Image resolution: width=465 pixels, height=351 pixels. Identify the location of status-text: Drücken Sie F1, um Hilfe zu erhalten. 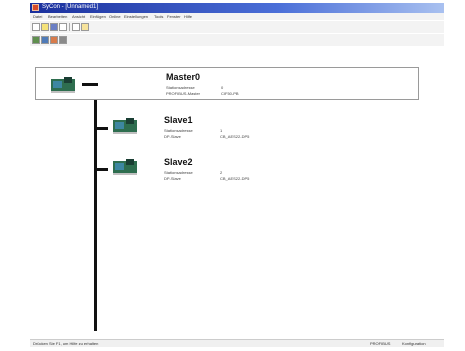
(66, 343).